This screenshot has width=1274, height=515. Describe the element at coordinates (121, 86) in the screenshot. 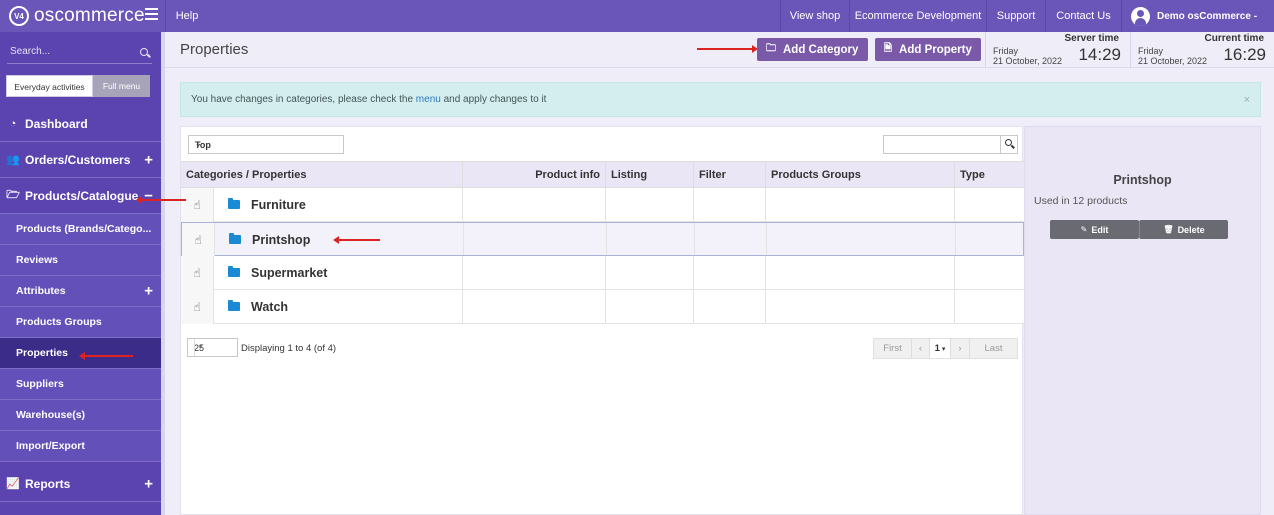

I see `tab-full-menu: Full menu` at that location.